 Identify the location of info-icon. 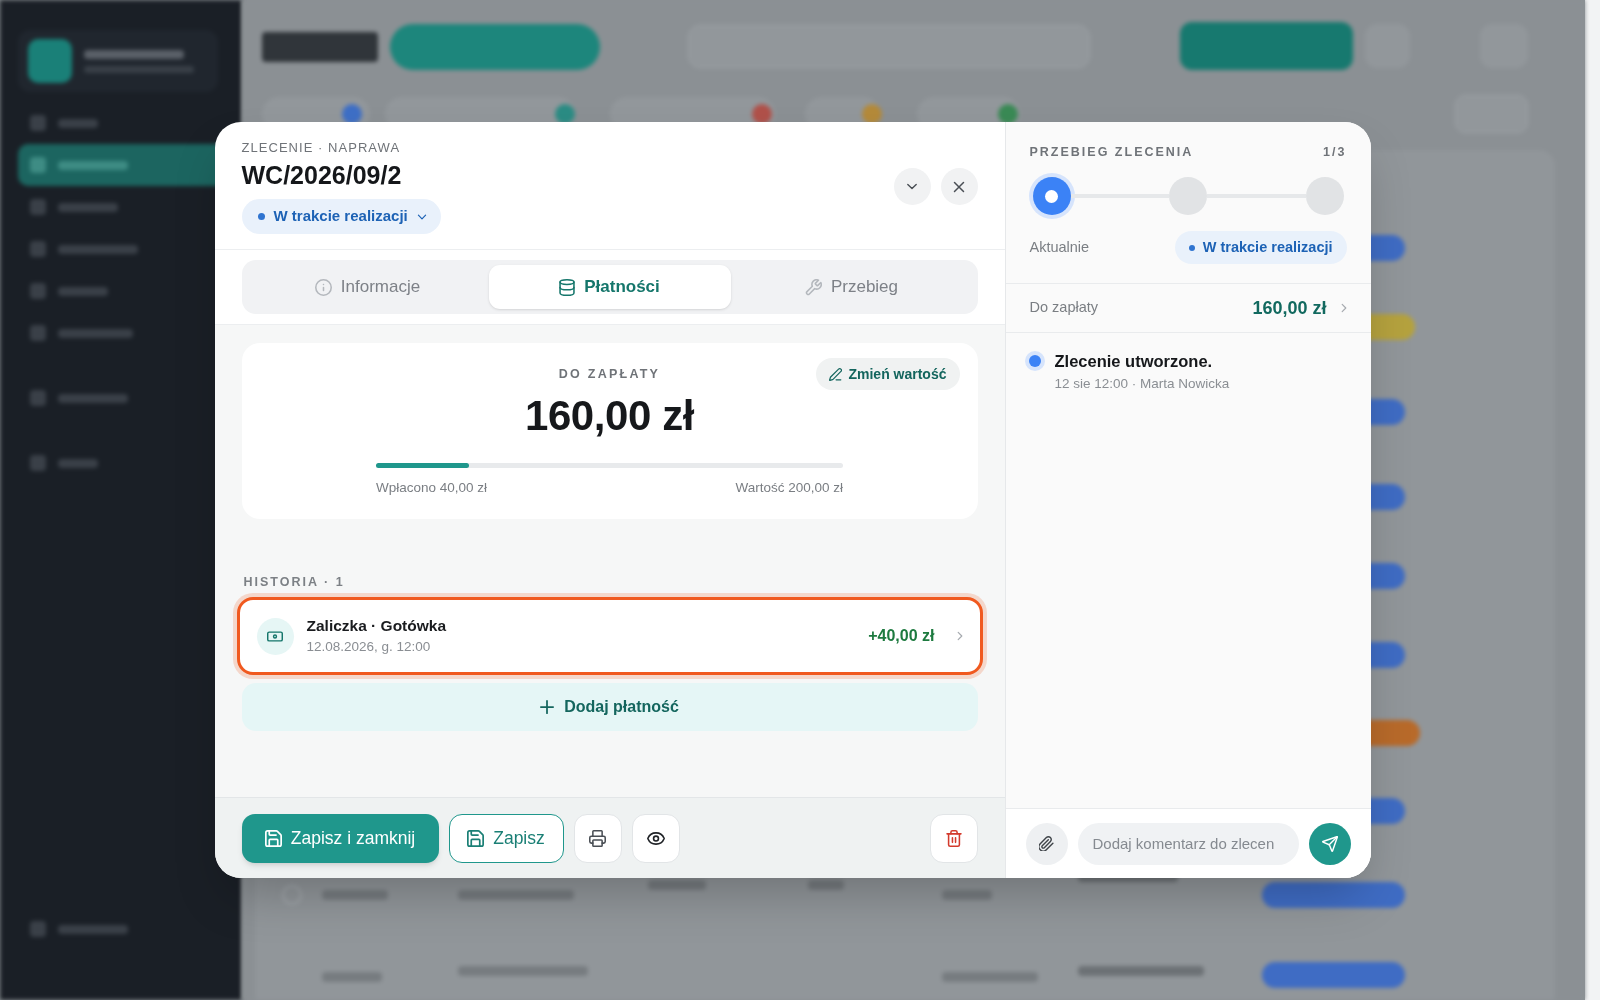
(323, 287).